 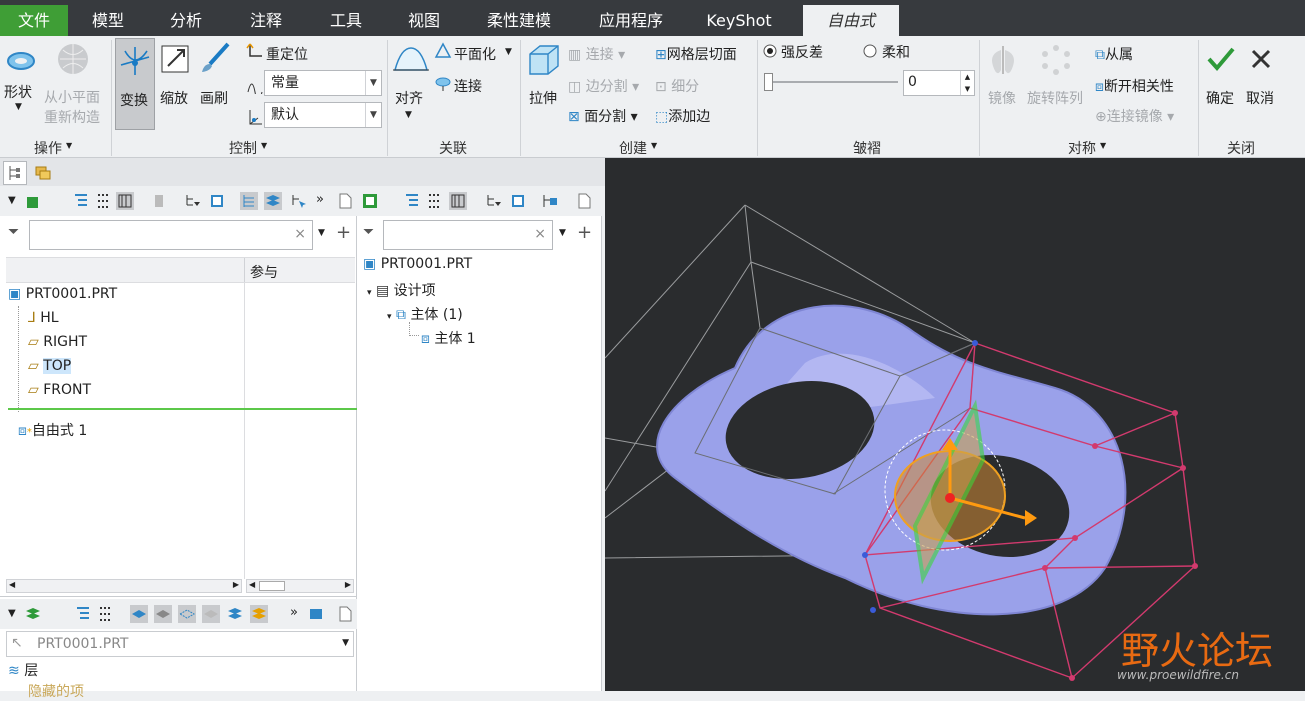 What do you see at coordinates (43, 318) in the screenshot?
I see `tree-item-hl: ⅃ HL` at bounding box center [43, 318].